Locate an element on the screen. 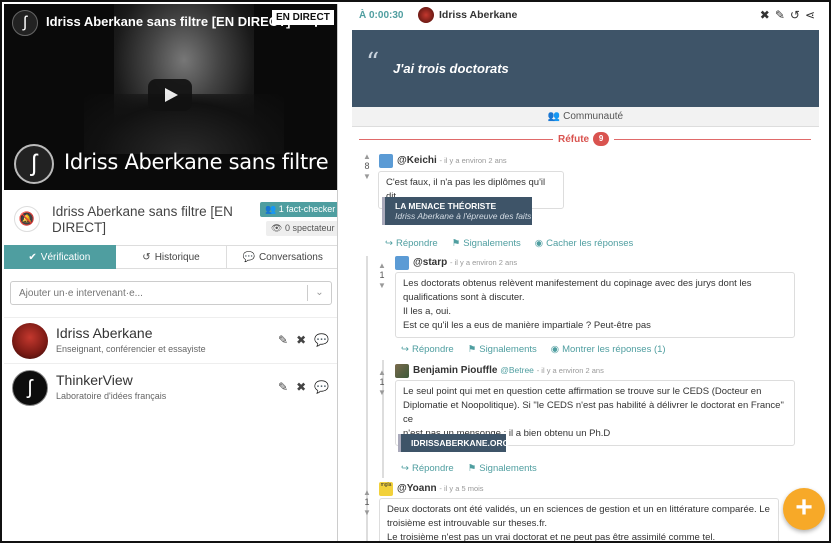  chat-icon: 💬 is located at coordinates (248, 257).